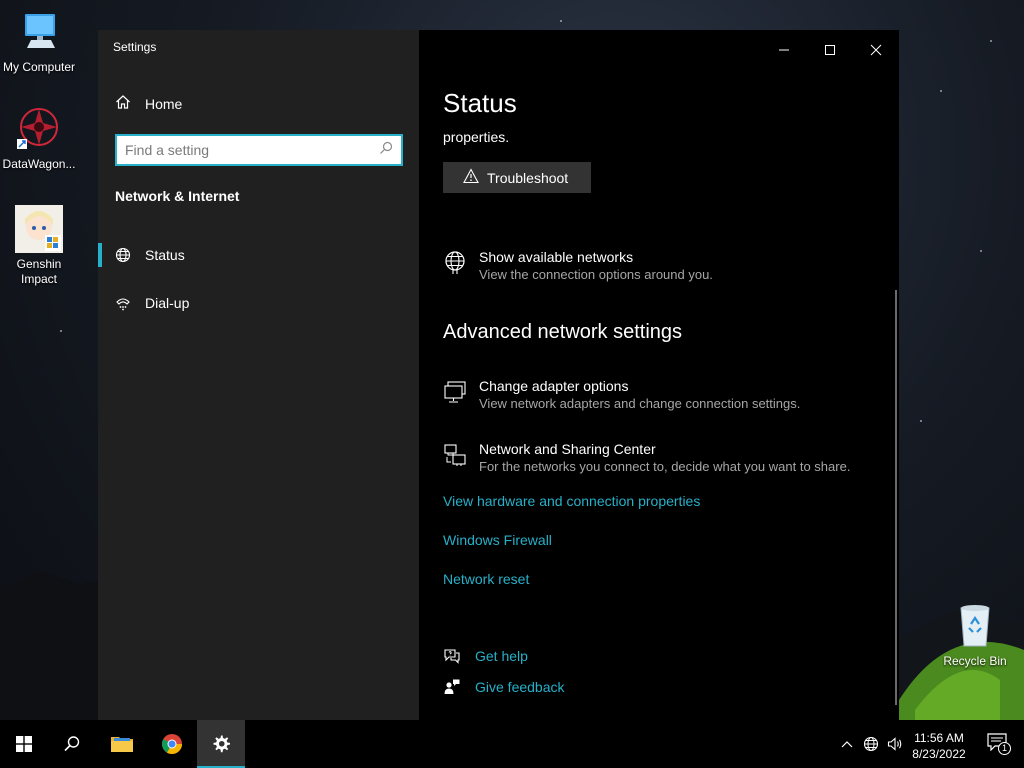 Image resolution: width=1024 pixels, height=768 pixels. Describe the element at coordinates (123, 103) in the screenshot. I see `home-icon` at that location.